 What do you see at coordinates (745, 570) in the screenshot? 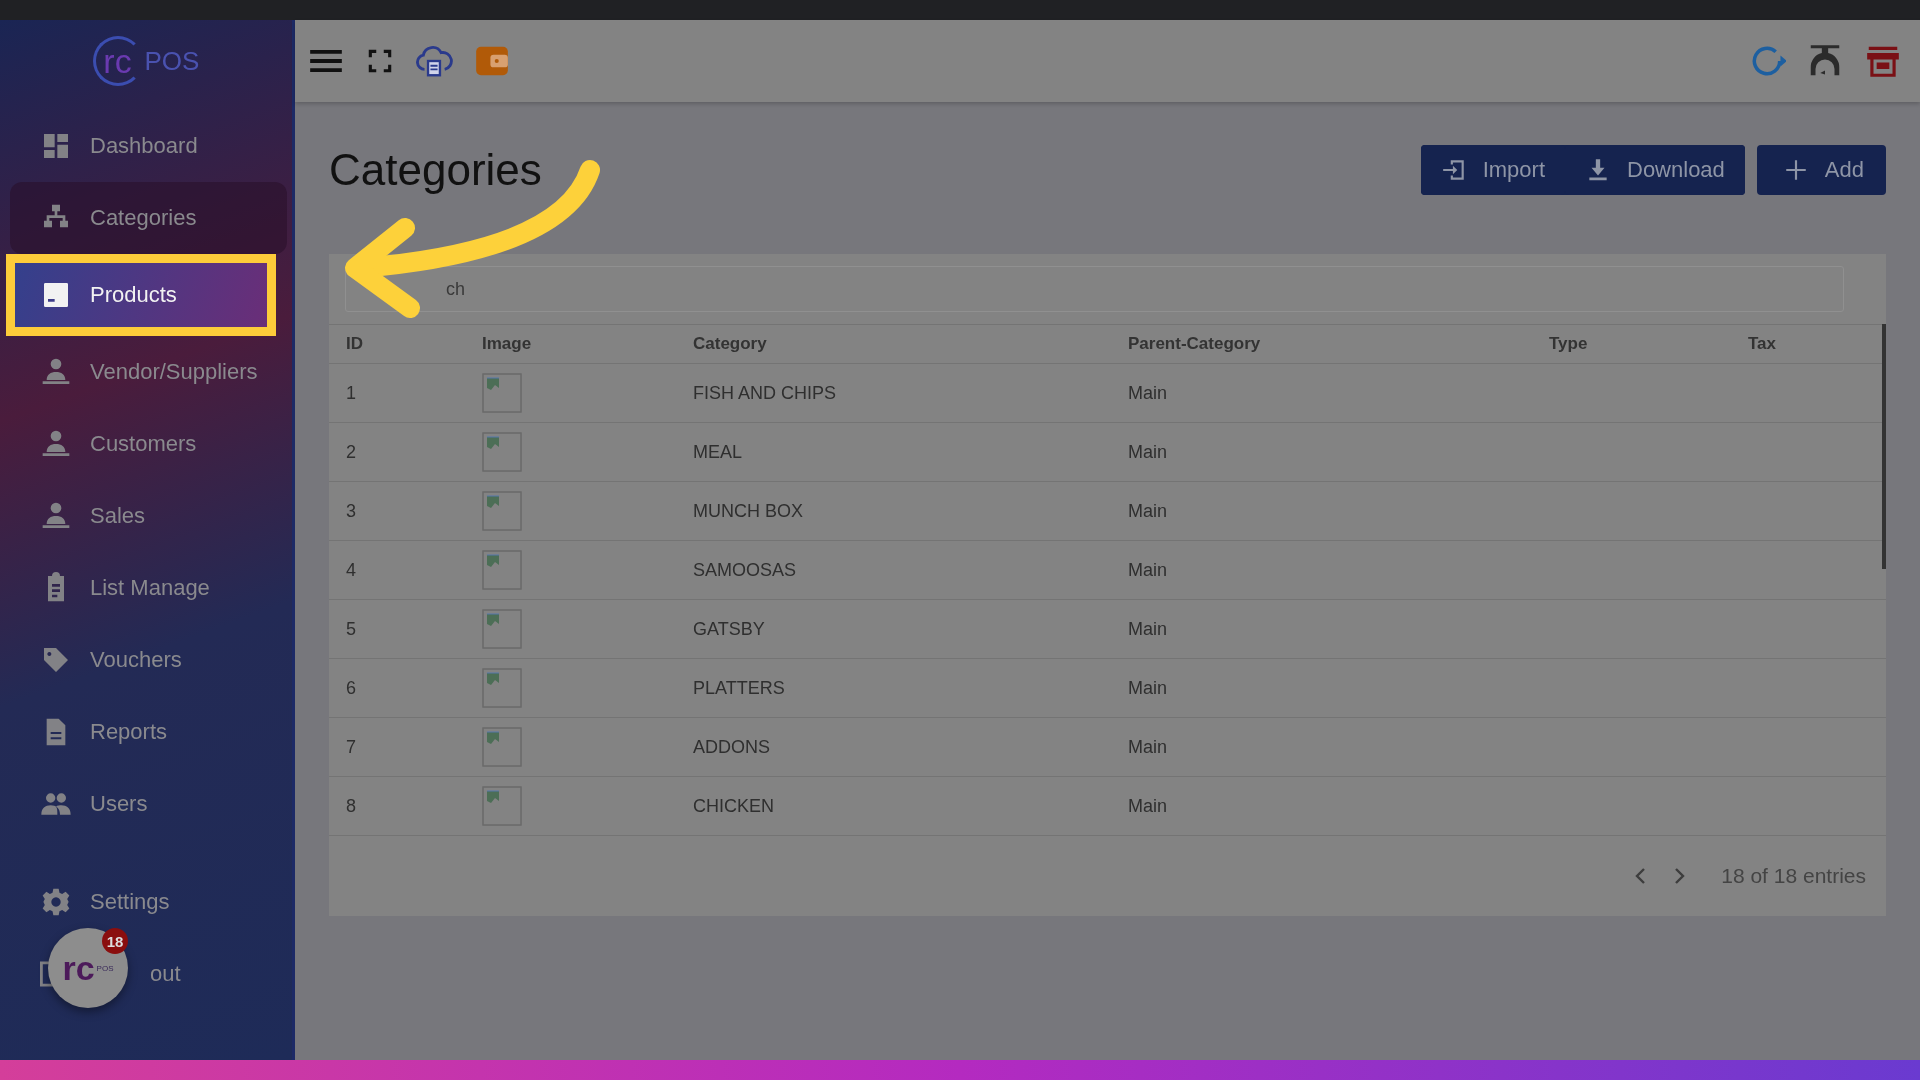
I see `table-cell-text: SAMOOSAS` at bounding box center [745, 570].